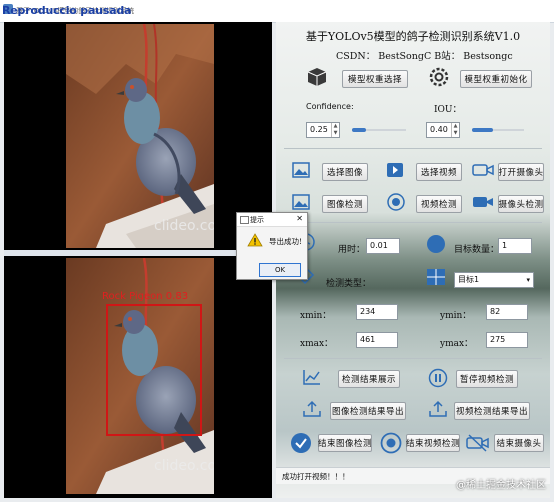 The image size is (554, 502). Describe the element at coordinates (477, 443) in the screenshot. I see `camera-off-icon` at that location.